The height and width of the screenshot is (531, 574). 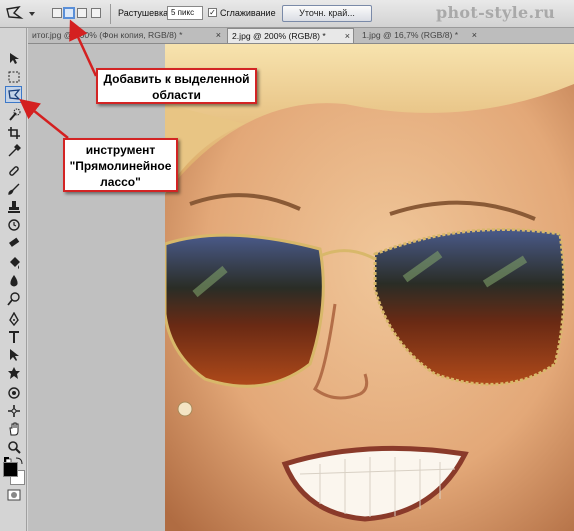 I want to click on callout-add-to-selection: Добавить к выделенной области, so click(x=176, y=86).